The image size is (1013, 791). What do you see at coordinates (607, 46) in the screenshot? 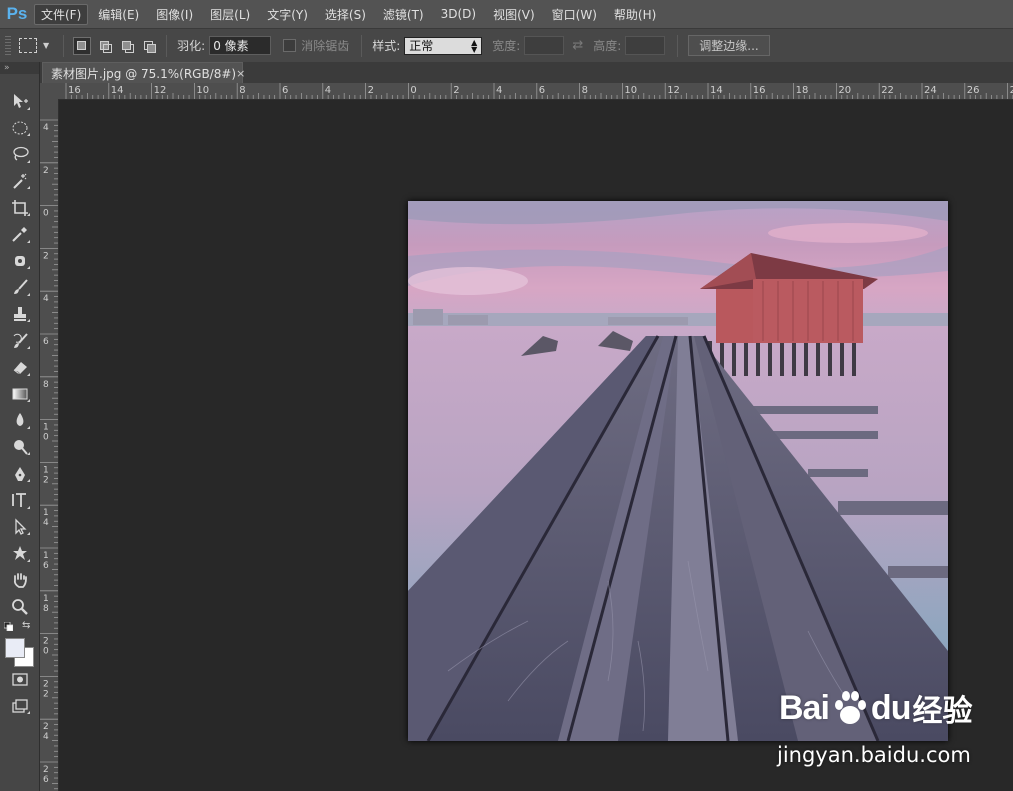
I see `height-label: 高度:` at bounding box center [607, 46].